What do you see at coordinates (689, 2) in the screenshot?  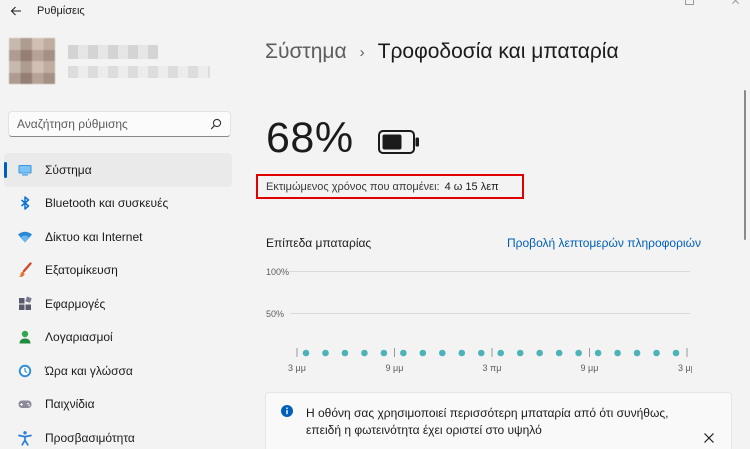 I see `maximize-icon` at bounding box center [689, 2].